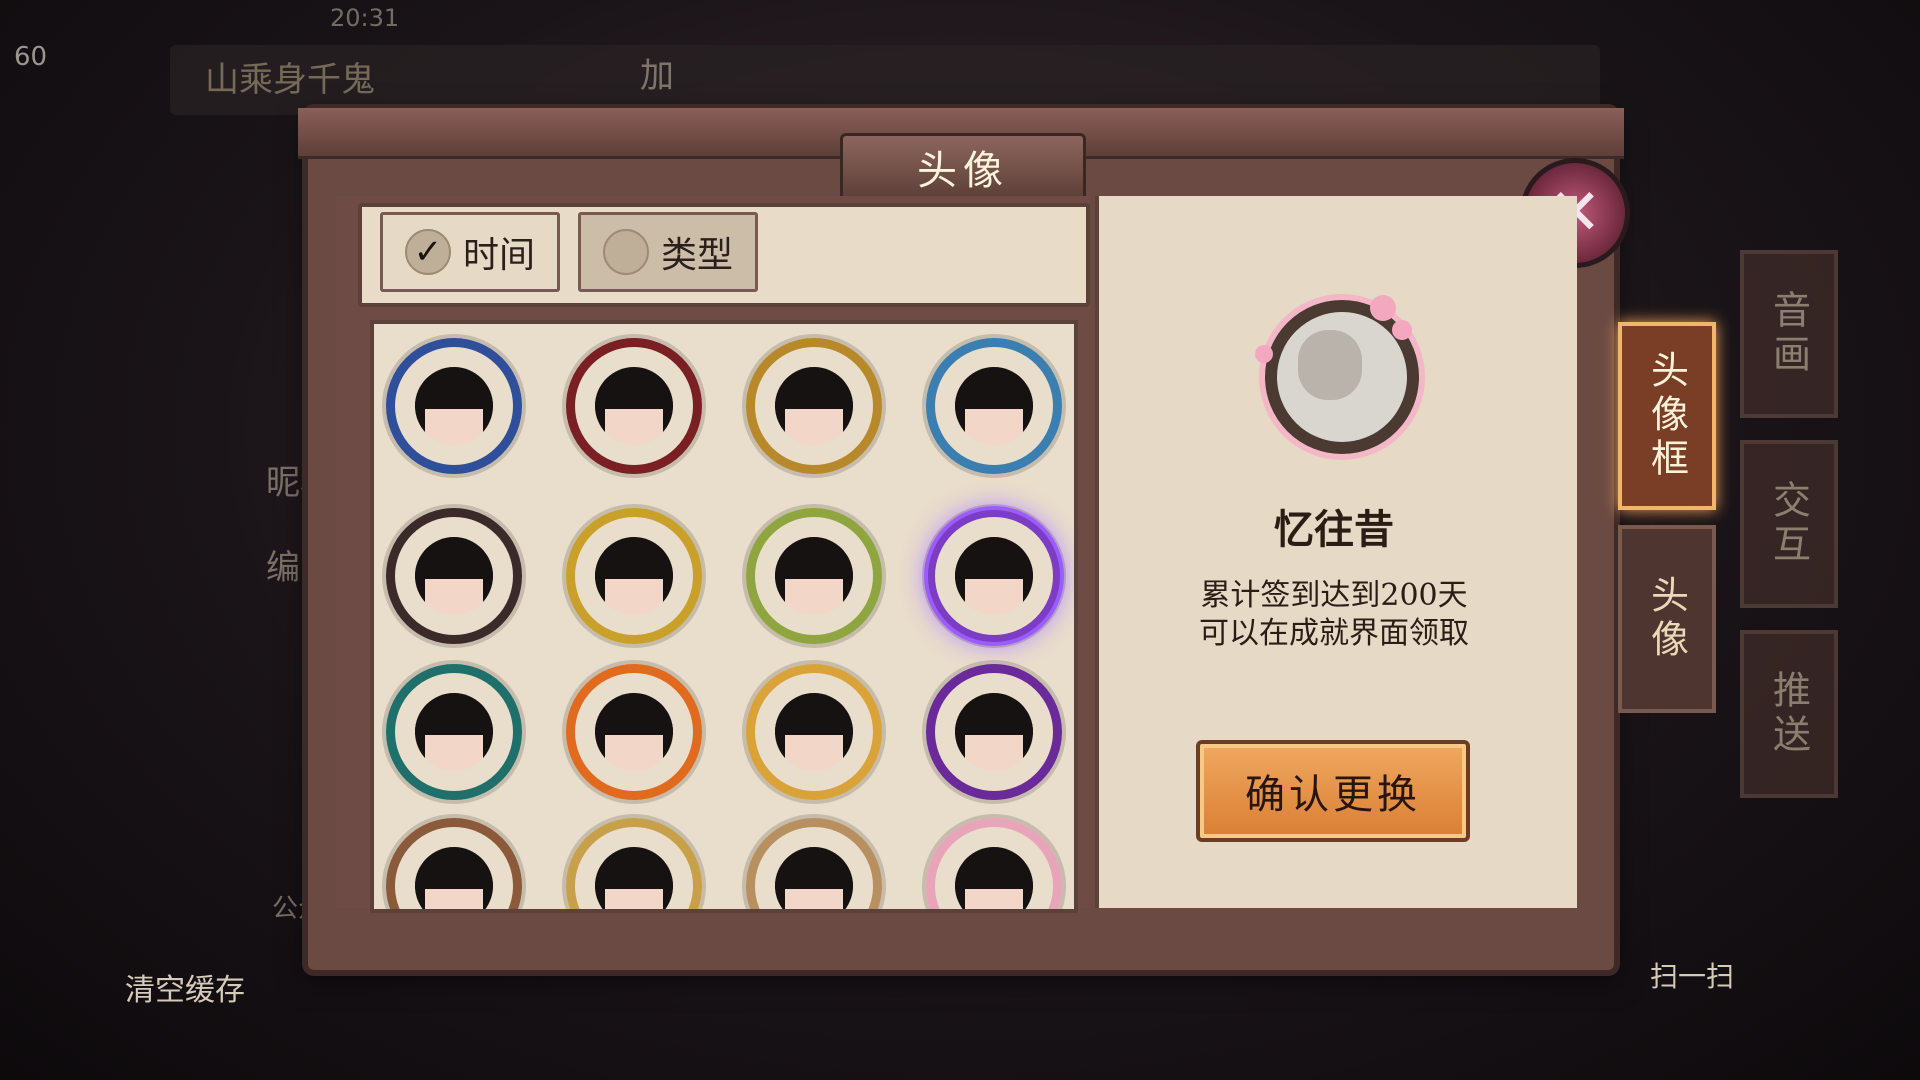 This screenshot has width=1920, height=1080. What do you see at coordinates (365, 18) in the screenshot?
I see `status-time: 20:31` at bounding box center [365, 18].